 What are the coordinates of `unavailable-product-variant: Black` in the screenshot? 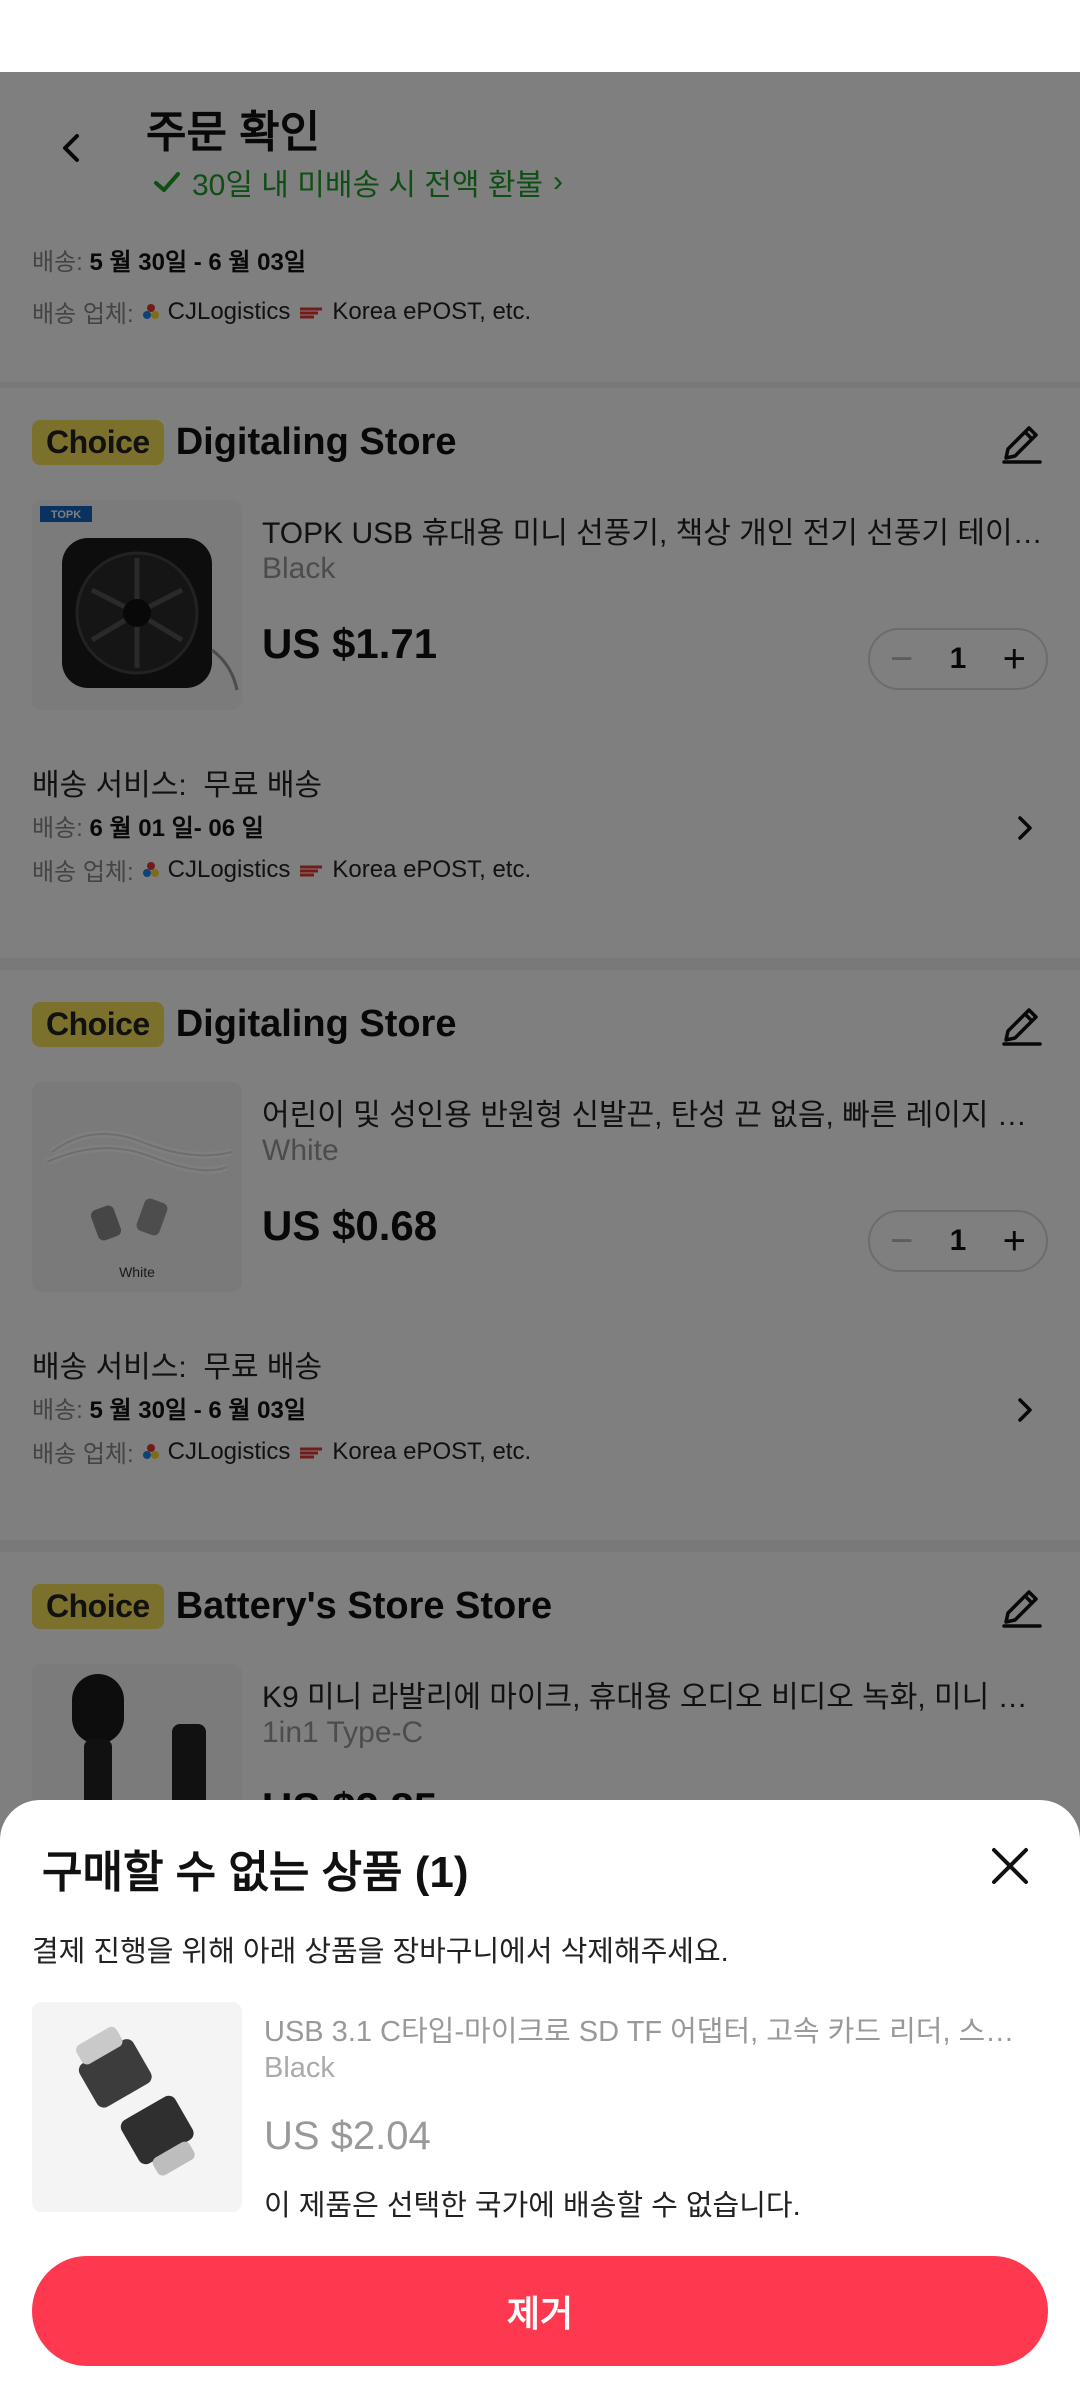 It's located at (299, 2068).